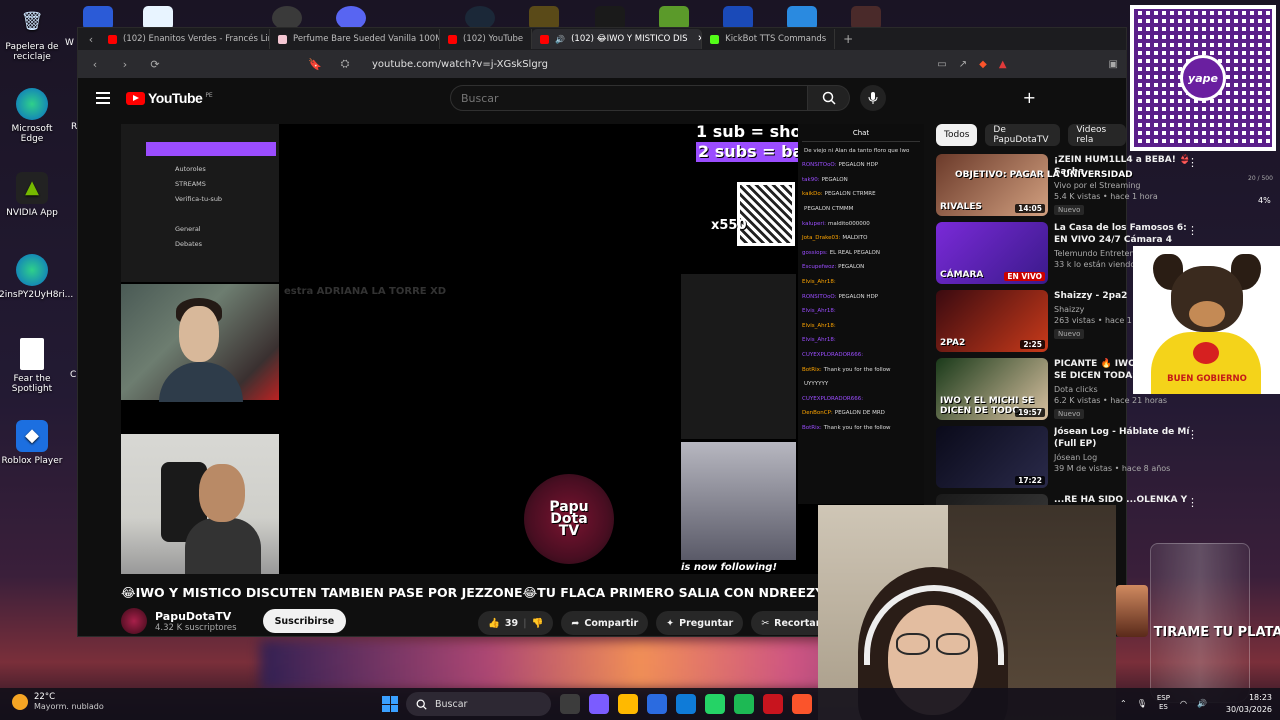 The image size is (1280, 720). What do you see at coordinates (1200, 623) in the screenshot?
I see `tip-jar-glass` at bounding box center [1200, 623].